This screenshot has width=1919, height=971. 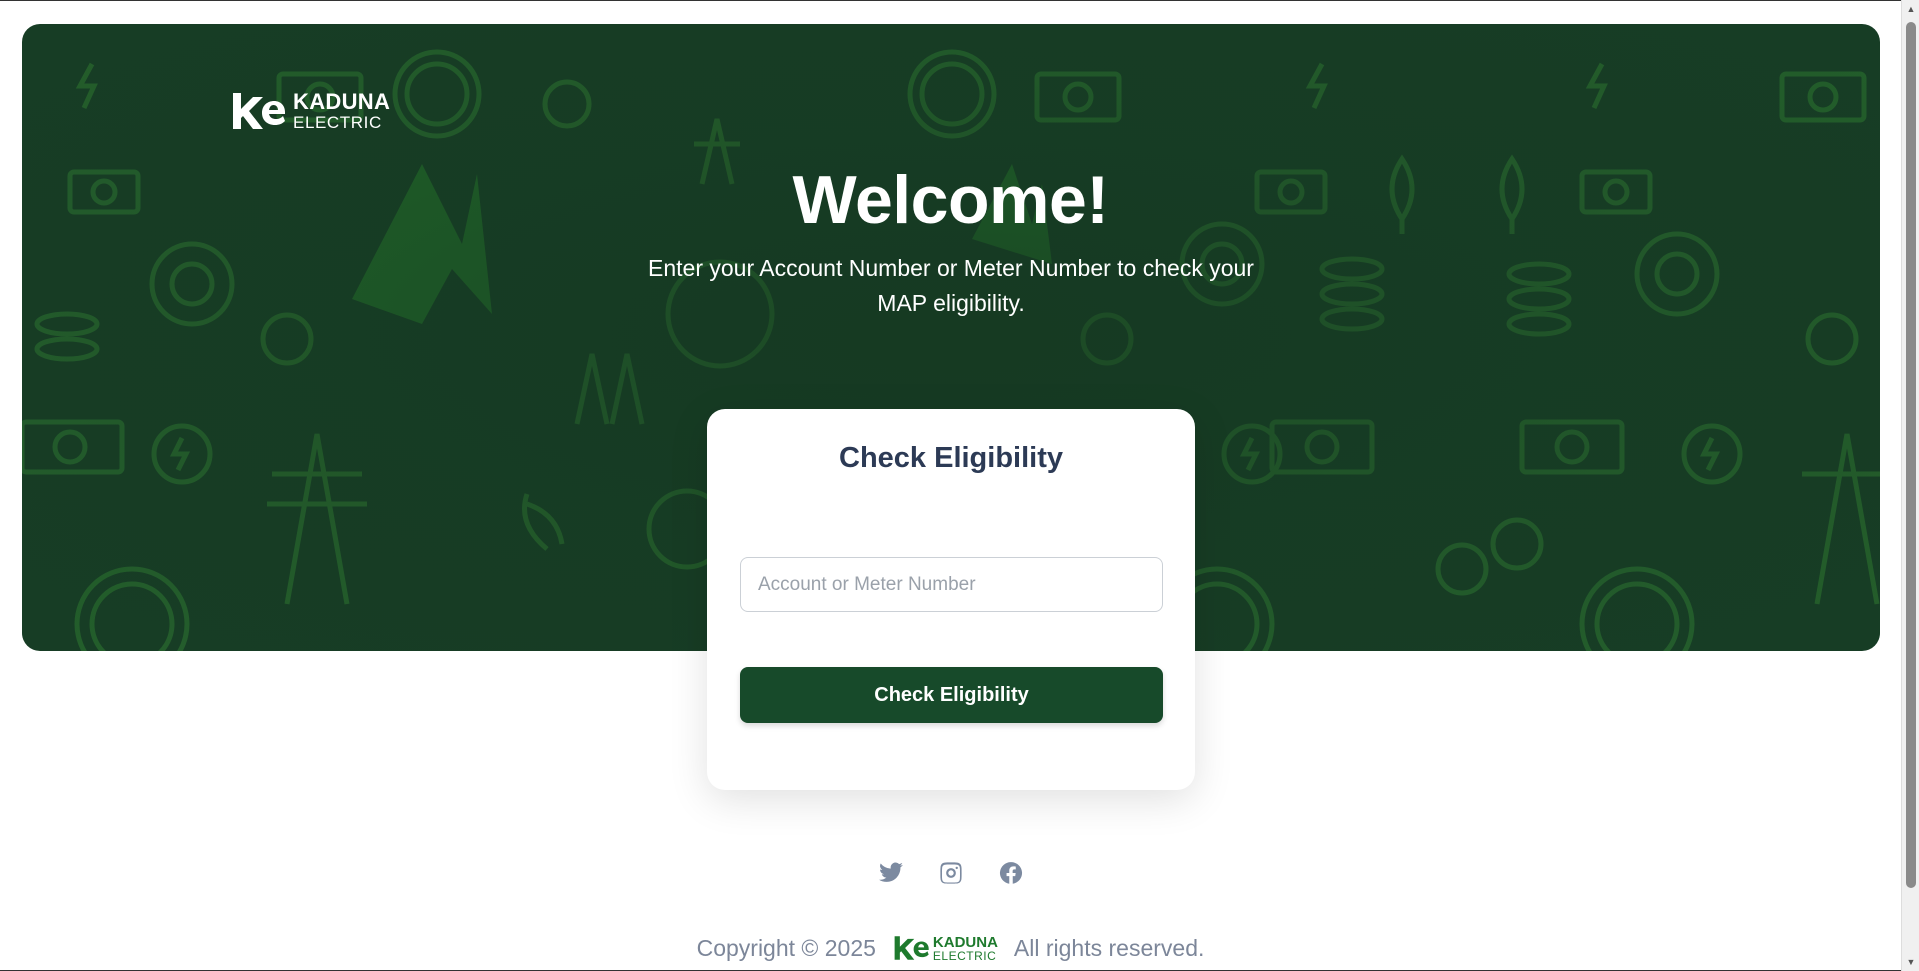 I want to click on facebook-icon, so click(x=1010, y=873).